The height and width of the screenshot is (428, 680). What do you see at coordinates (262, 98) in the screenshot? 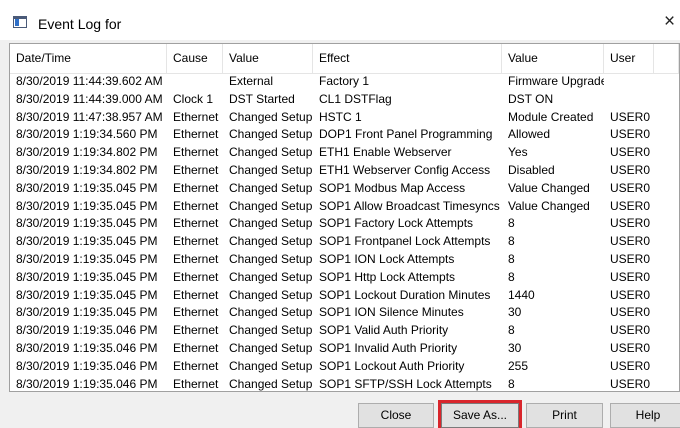
I see `value-cell: DST Started` at bounding box center [262, 98].